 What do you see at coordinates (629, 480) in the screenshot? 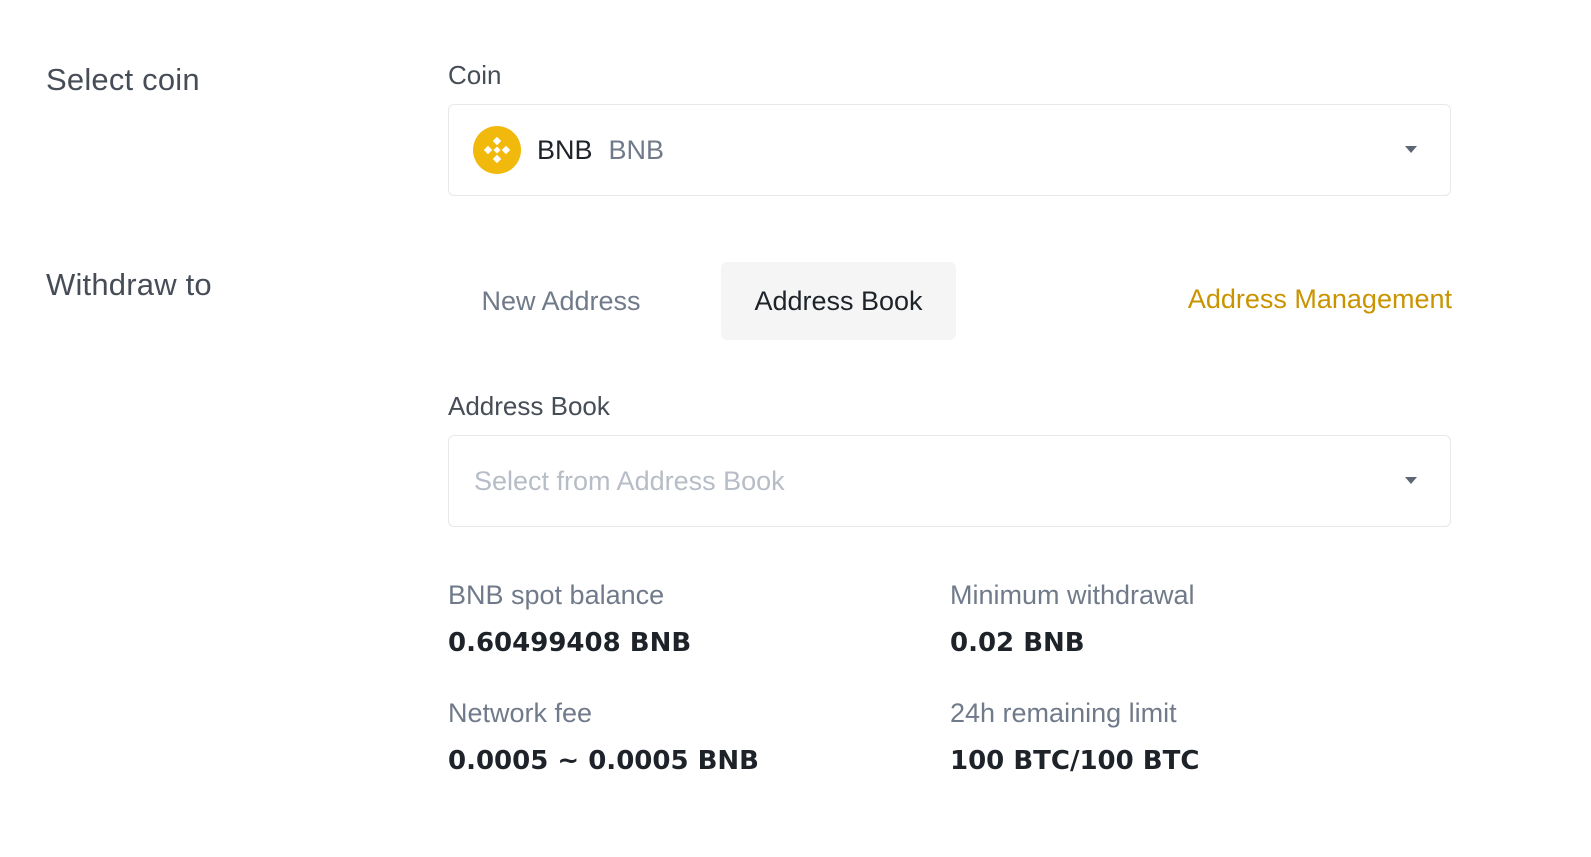
I see `address-book-placeholder: Select from Address Book` at bounding box center [629, 480].